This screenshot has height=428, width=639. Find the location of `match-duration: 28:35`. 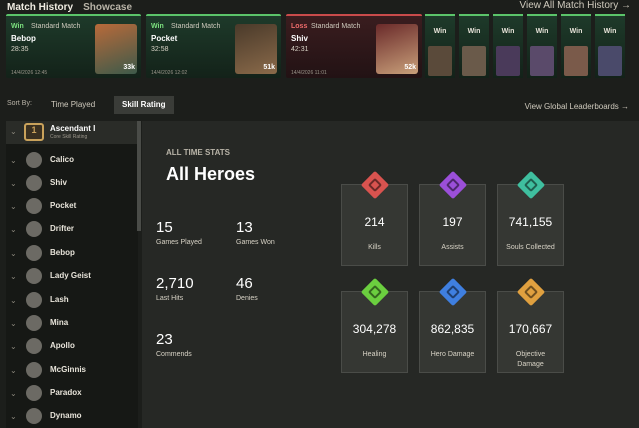

match-duration: 28:35 is located at coordinates (20, 49).